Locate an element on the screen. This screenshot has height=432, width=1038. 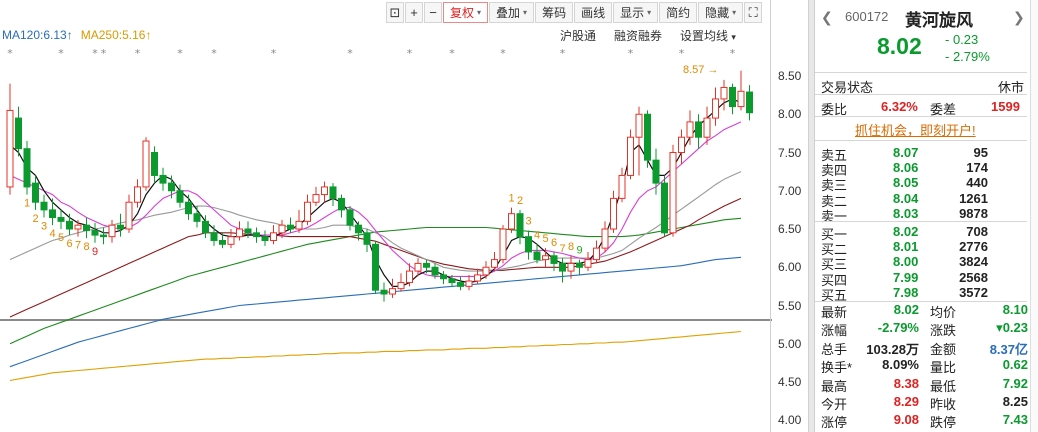
level-volume: 95 is located at coordinates (980, 152).